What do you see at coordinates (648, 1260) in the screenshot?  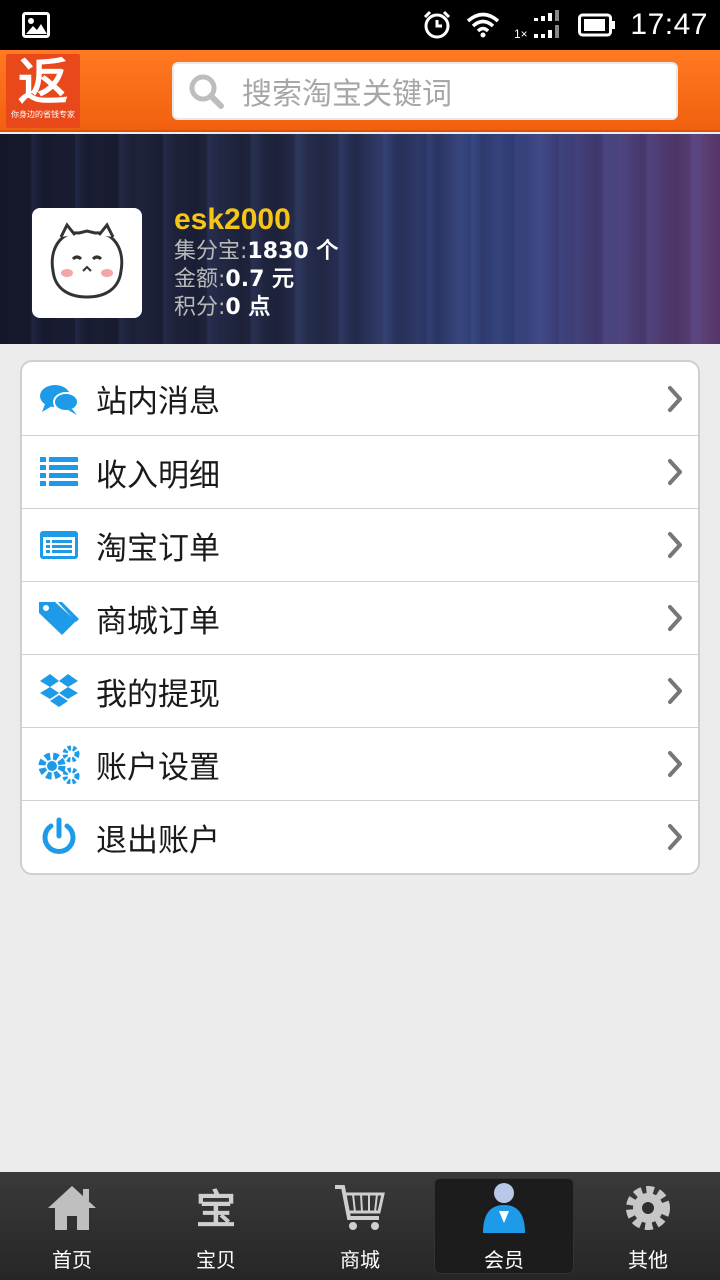 I see `nav-label: 其他` at bounding box center [648, 1260].